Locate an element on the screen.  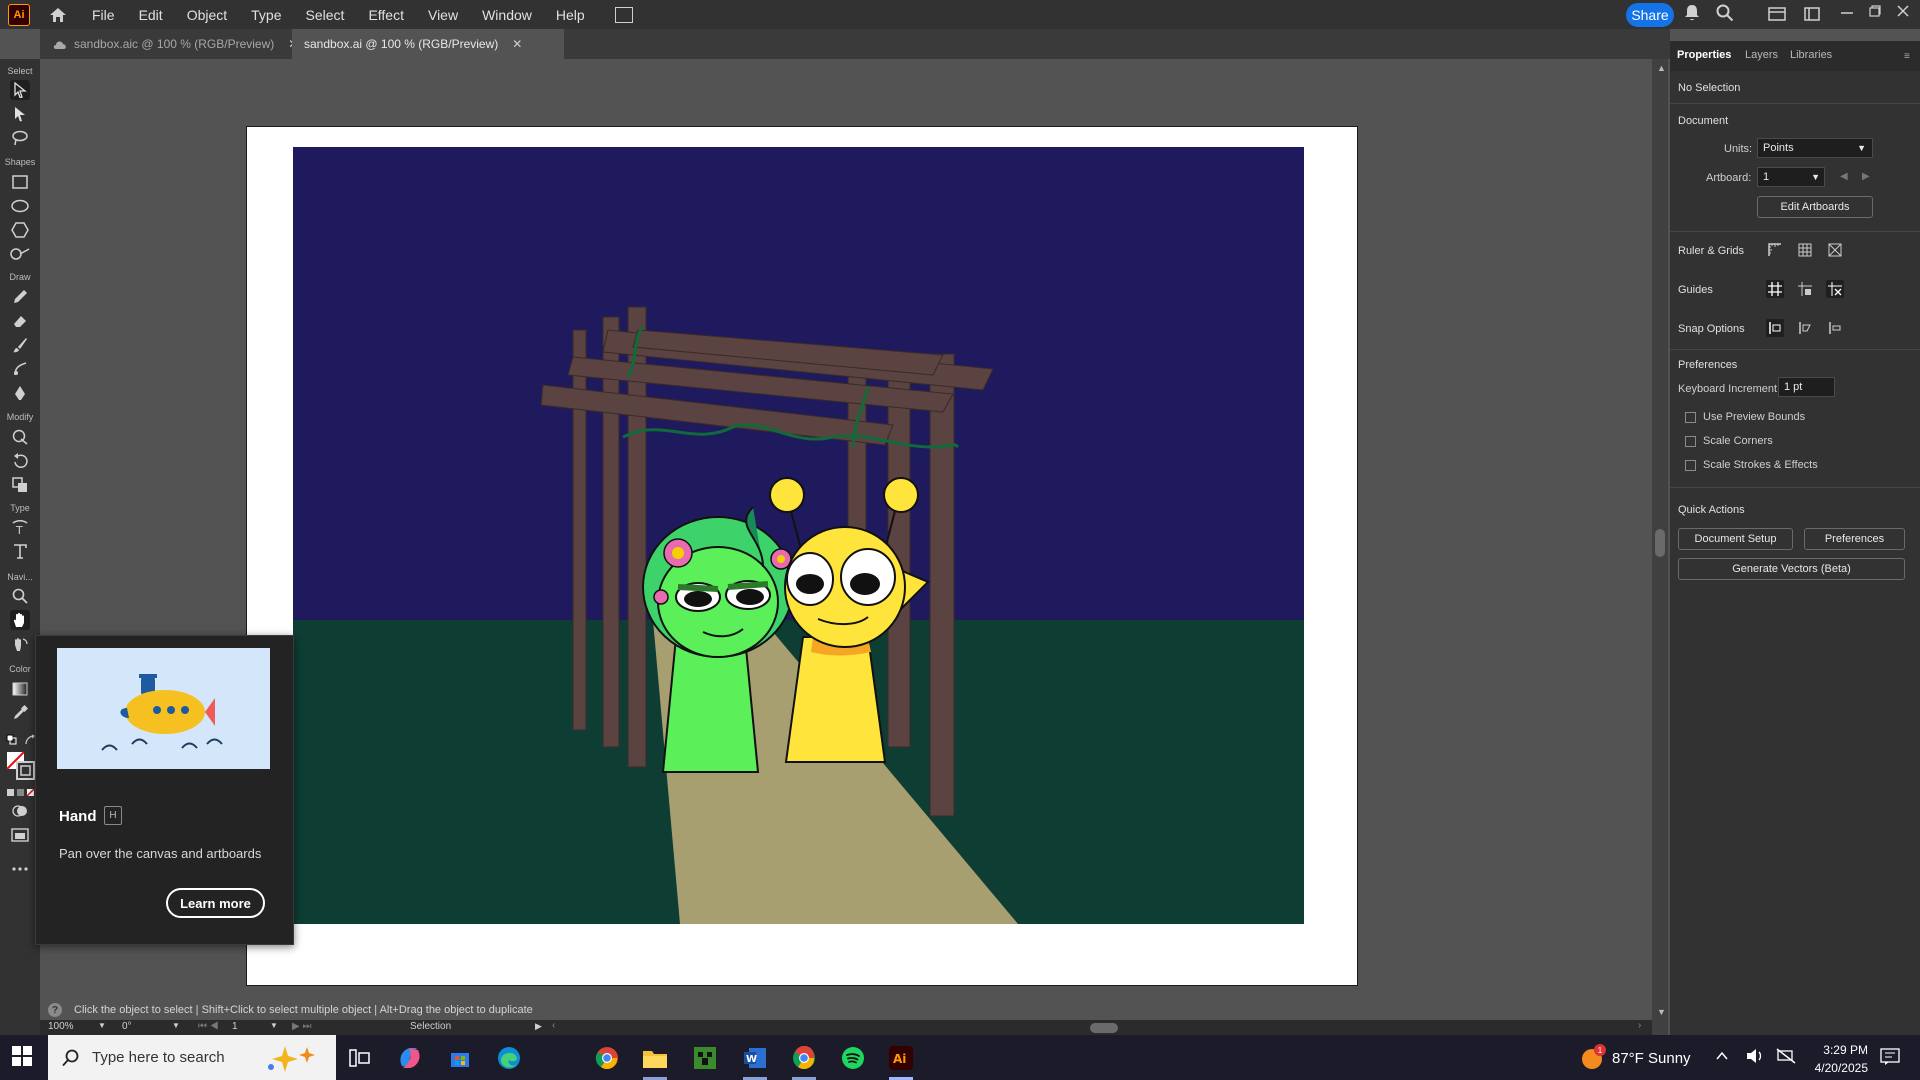
scroll-left-icon: ‹ is located at coordinates (553, 1025).